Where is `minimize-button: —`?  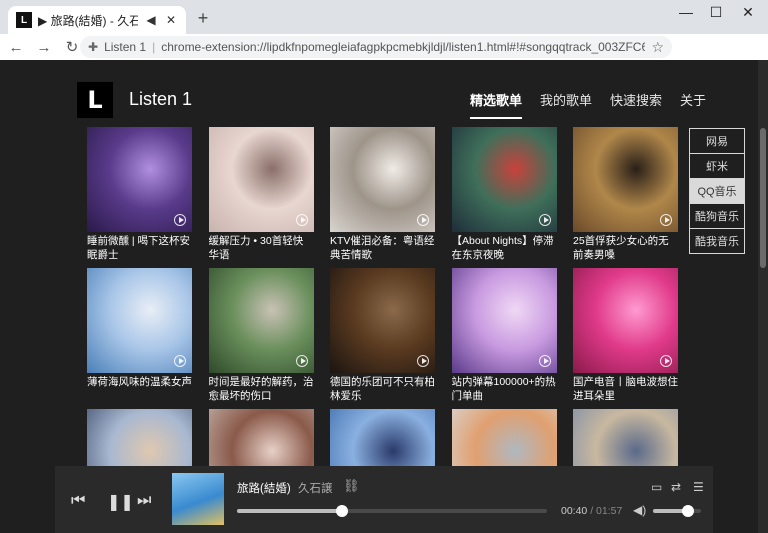 minimize-button: — is located at coordinates (686, 12).